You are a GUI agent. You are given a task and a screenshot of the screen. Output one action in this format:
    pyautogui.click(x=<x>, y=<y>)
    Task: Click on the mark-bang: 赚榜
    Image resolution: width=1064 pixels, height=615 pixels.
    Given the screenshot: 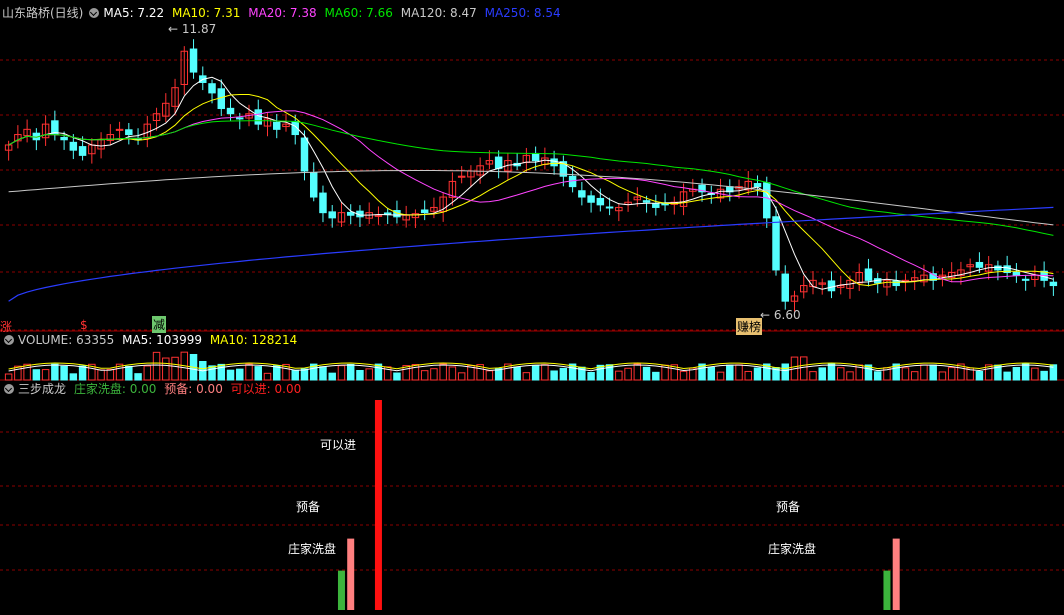 What is the action you would take?
    pyautogui.click(x=749, y=326)
    